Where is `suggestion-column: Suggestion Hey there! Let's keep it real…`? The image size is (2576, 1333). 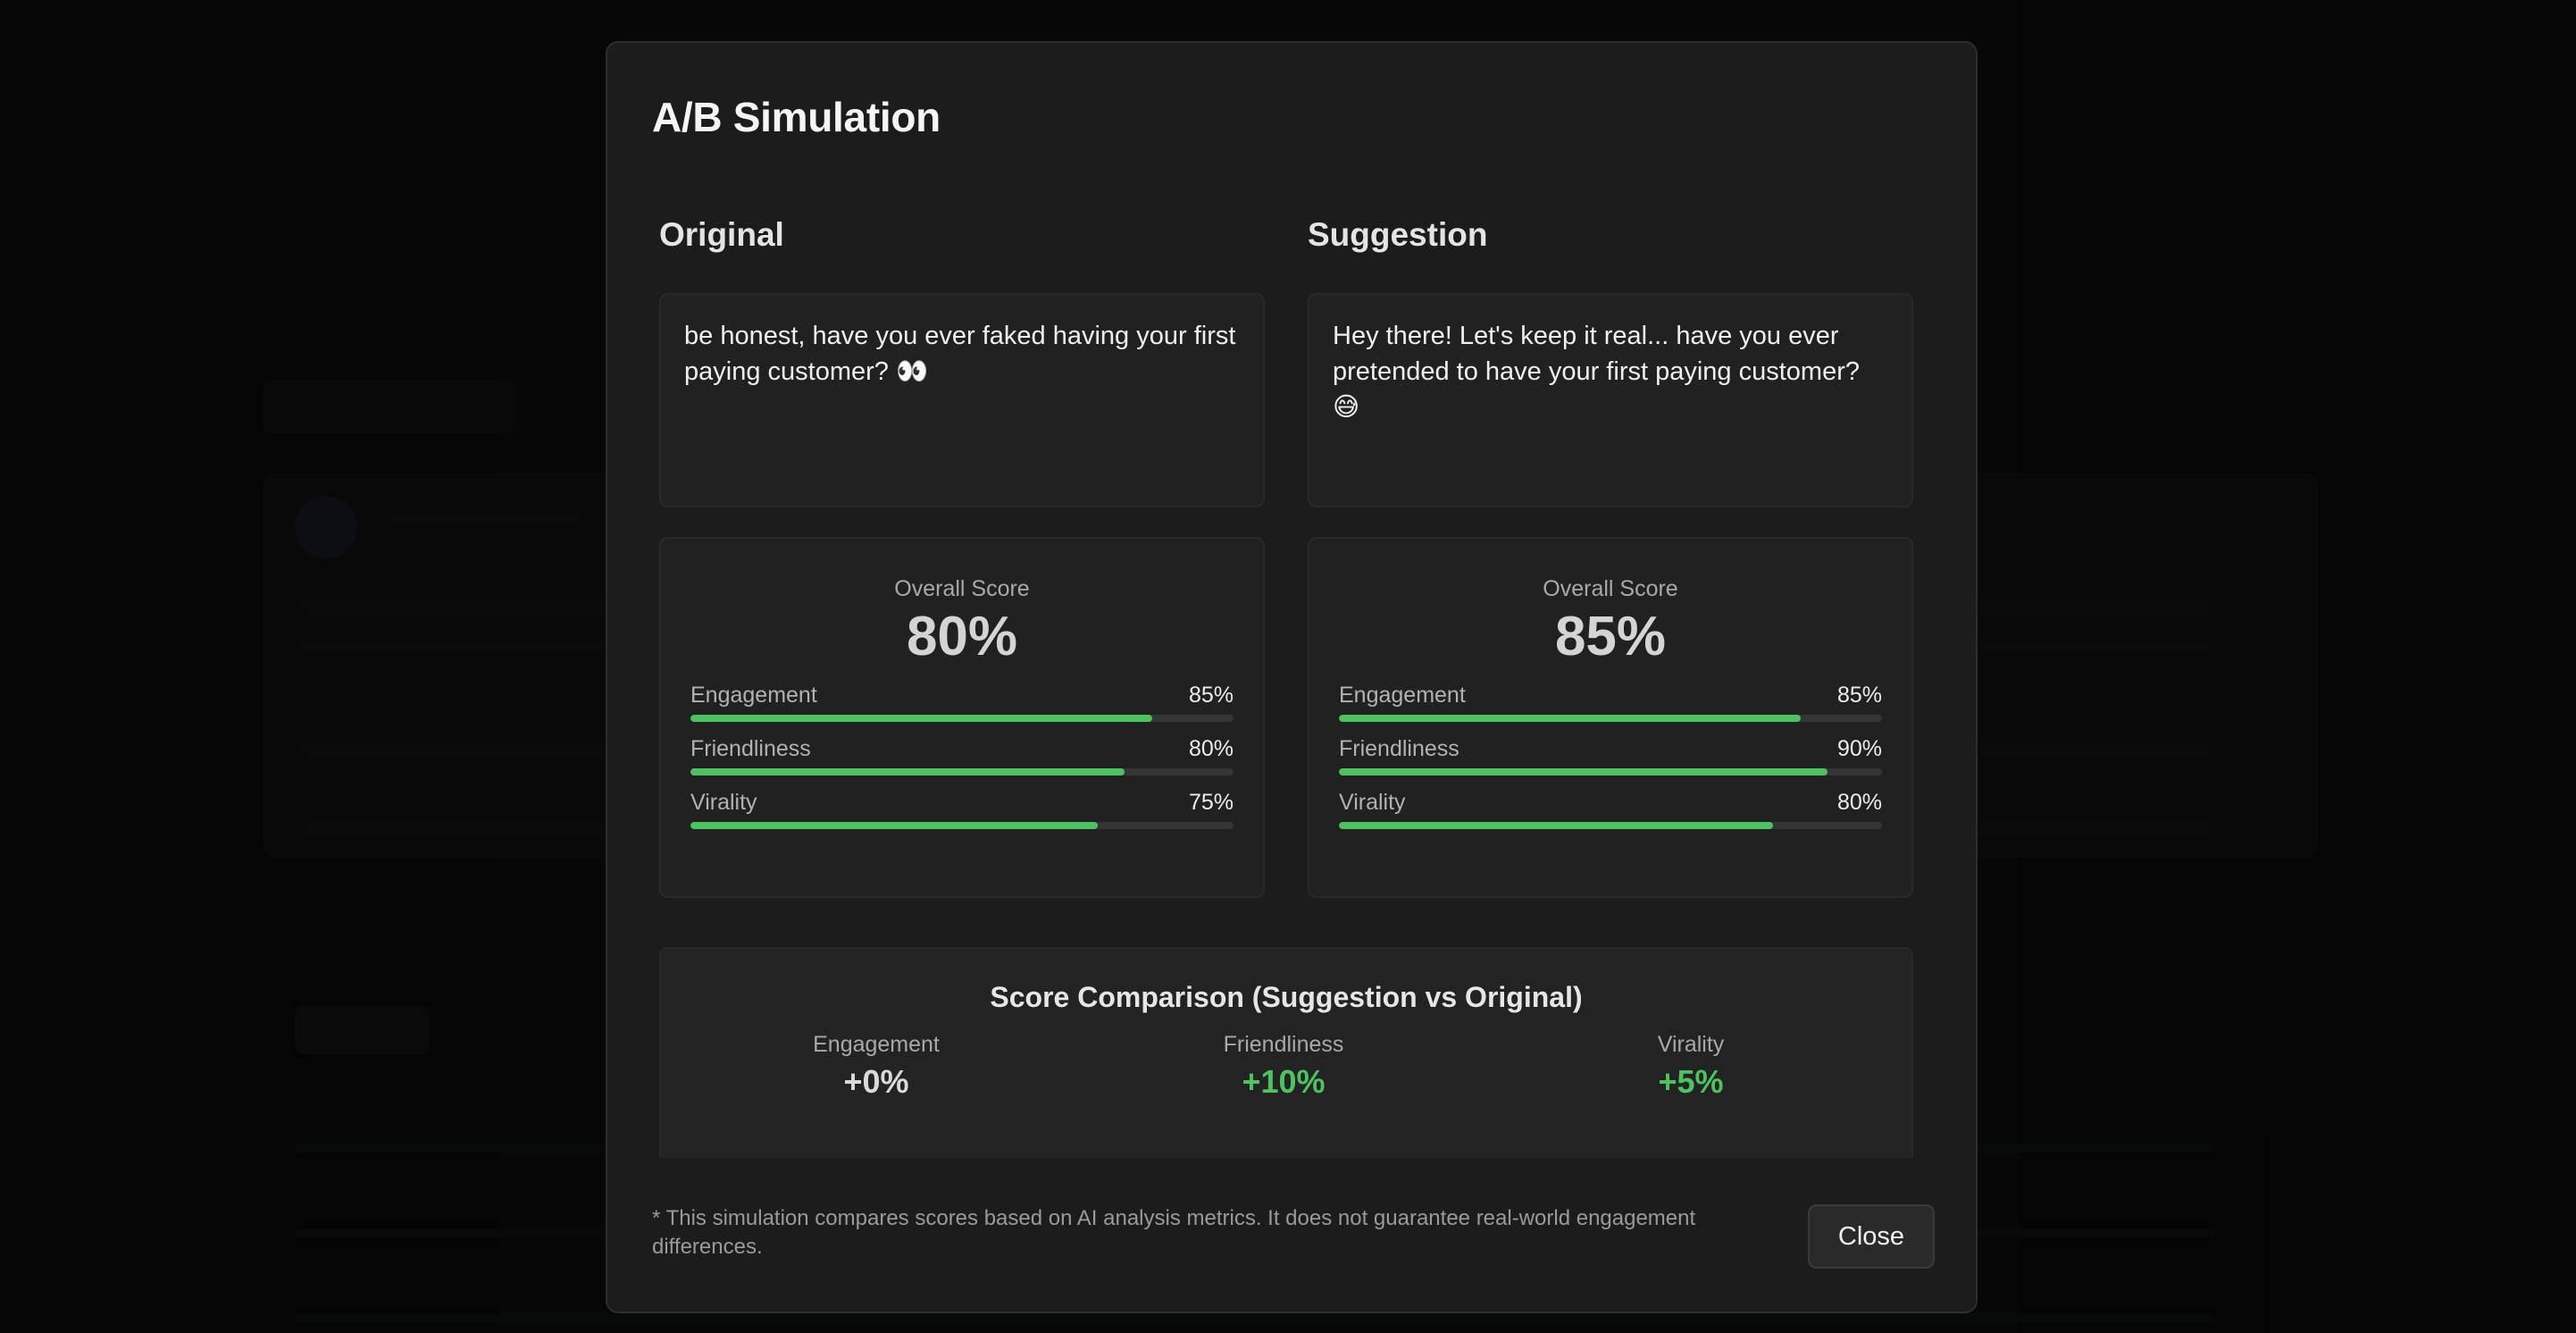
suggestion-column: Suggestion Hey there! Let's keep it real… is located at coordinates (1611, 555).